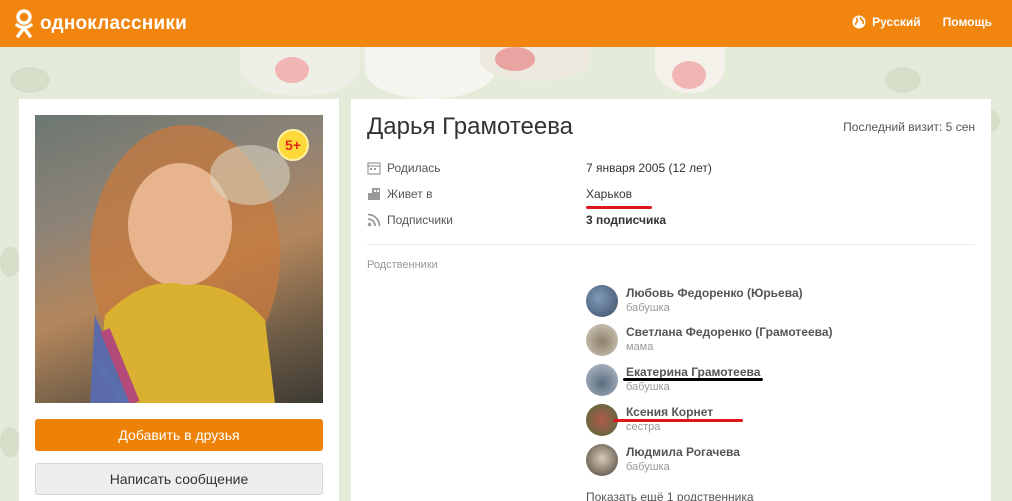  I want to click on relative-role: мама, so click(640, 347).